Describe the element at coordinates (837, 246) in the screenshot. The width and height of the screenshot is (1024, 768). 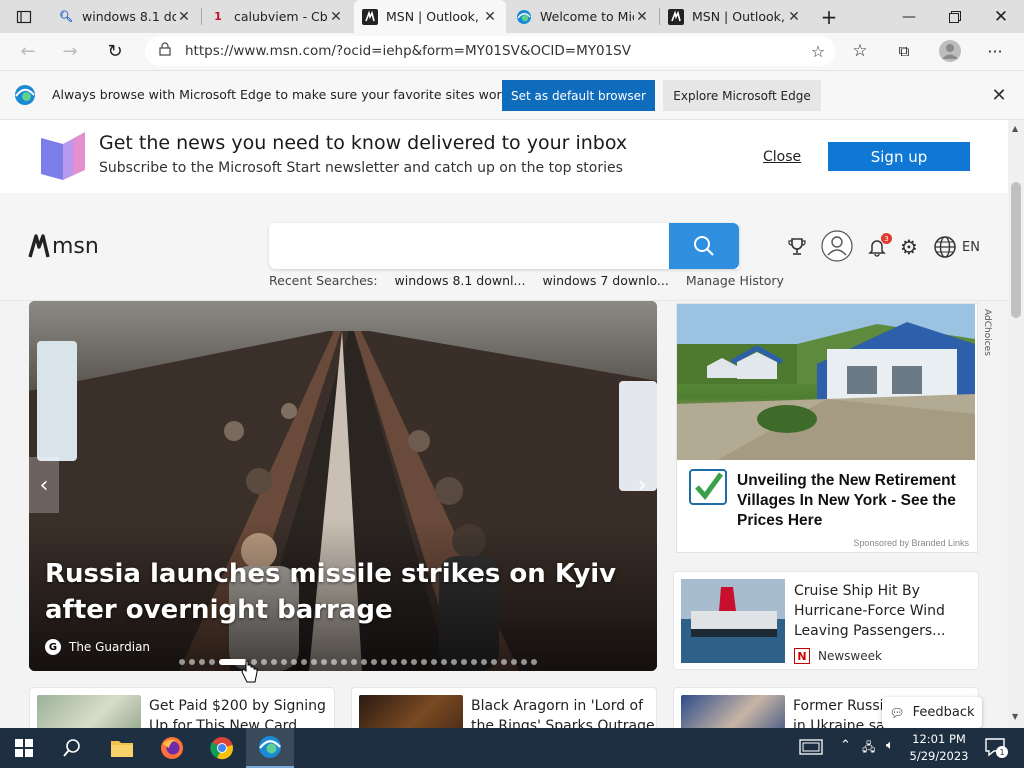
I see `sign-in-button` at that location.